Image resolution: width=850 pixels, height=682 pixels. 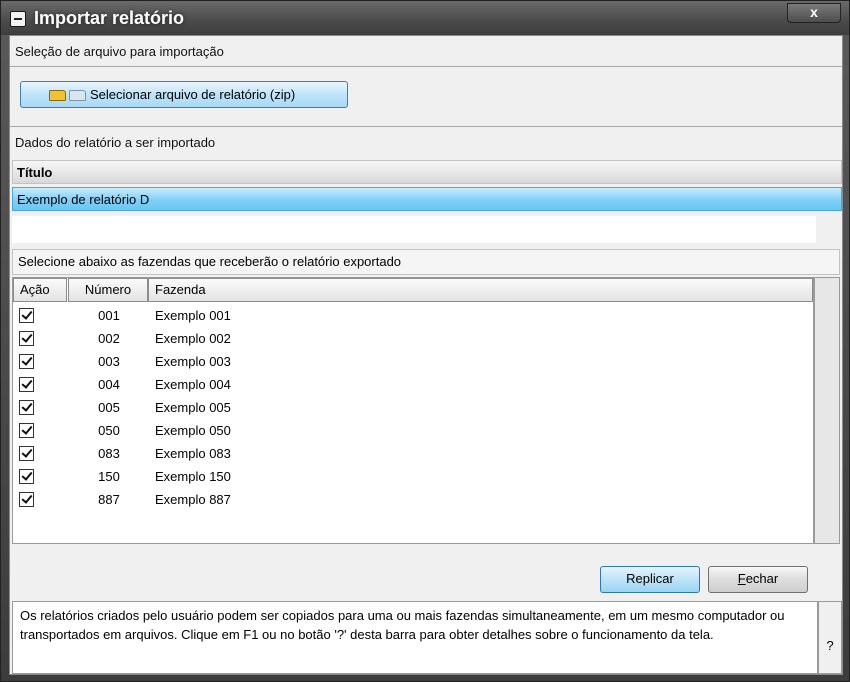 What do you see at coordinates (413, 316) in the screenshot?
I see `farm-row: 001 Exemplo 001` at bounding box center [413, 316].